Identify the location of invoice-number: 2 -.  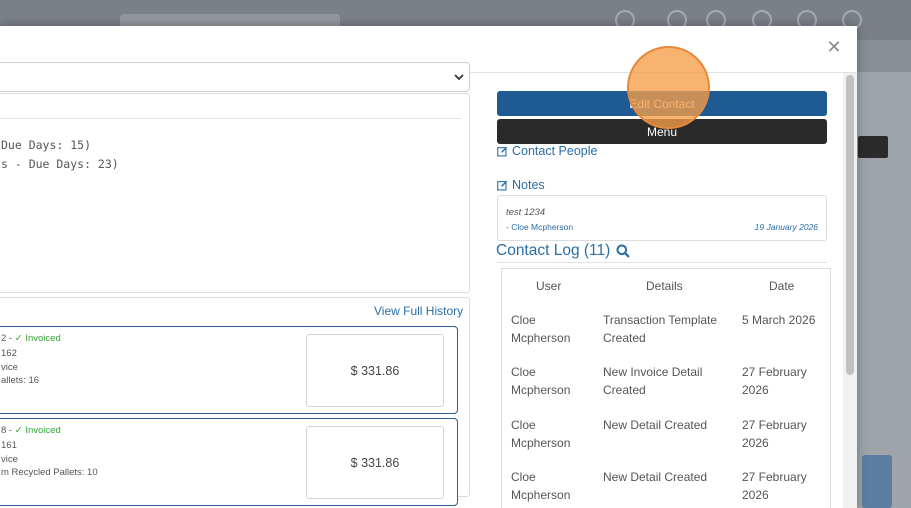
(8, 338).